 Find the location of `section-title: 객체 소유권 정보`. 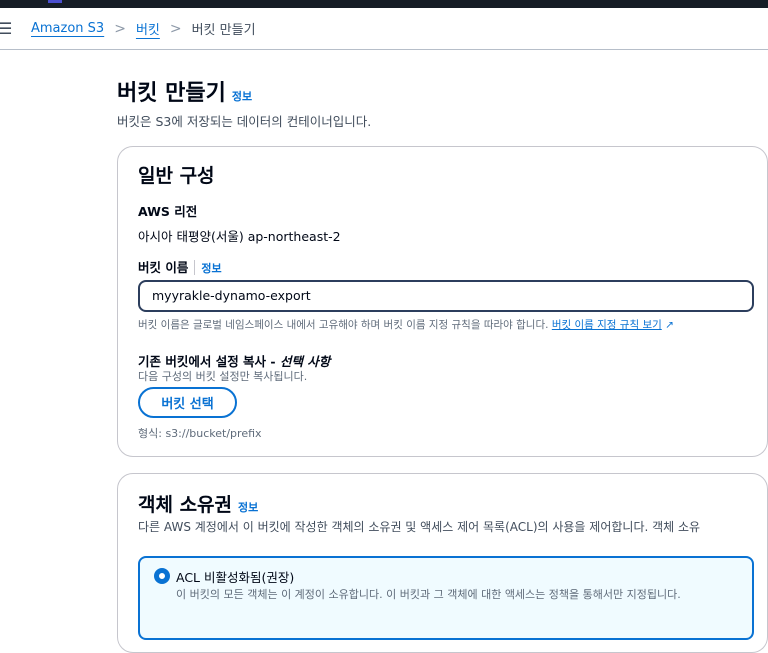

section-title: 객체 소유권 정보 is located at coordinates (198, 503).